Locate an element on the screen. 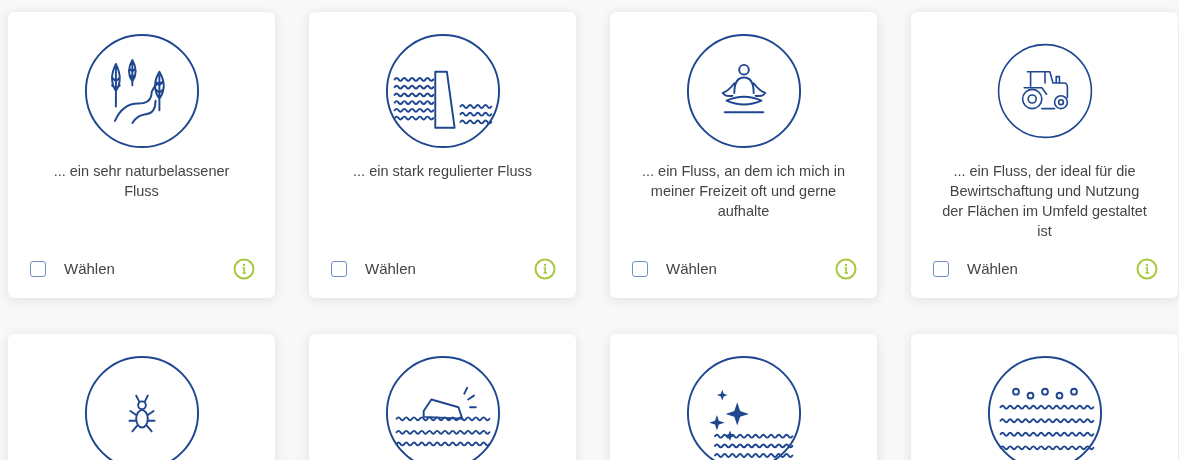 The height and width of the screenshot is (460, 1179). trees-river-icon is located at coordinates (141, 91).